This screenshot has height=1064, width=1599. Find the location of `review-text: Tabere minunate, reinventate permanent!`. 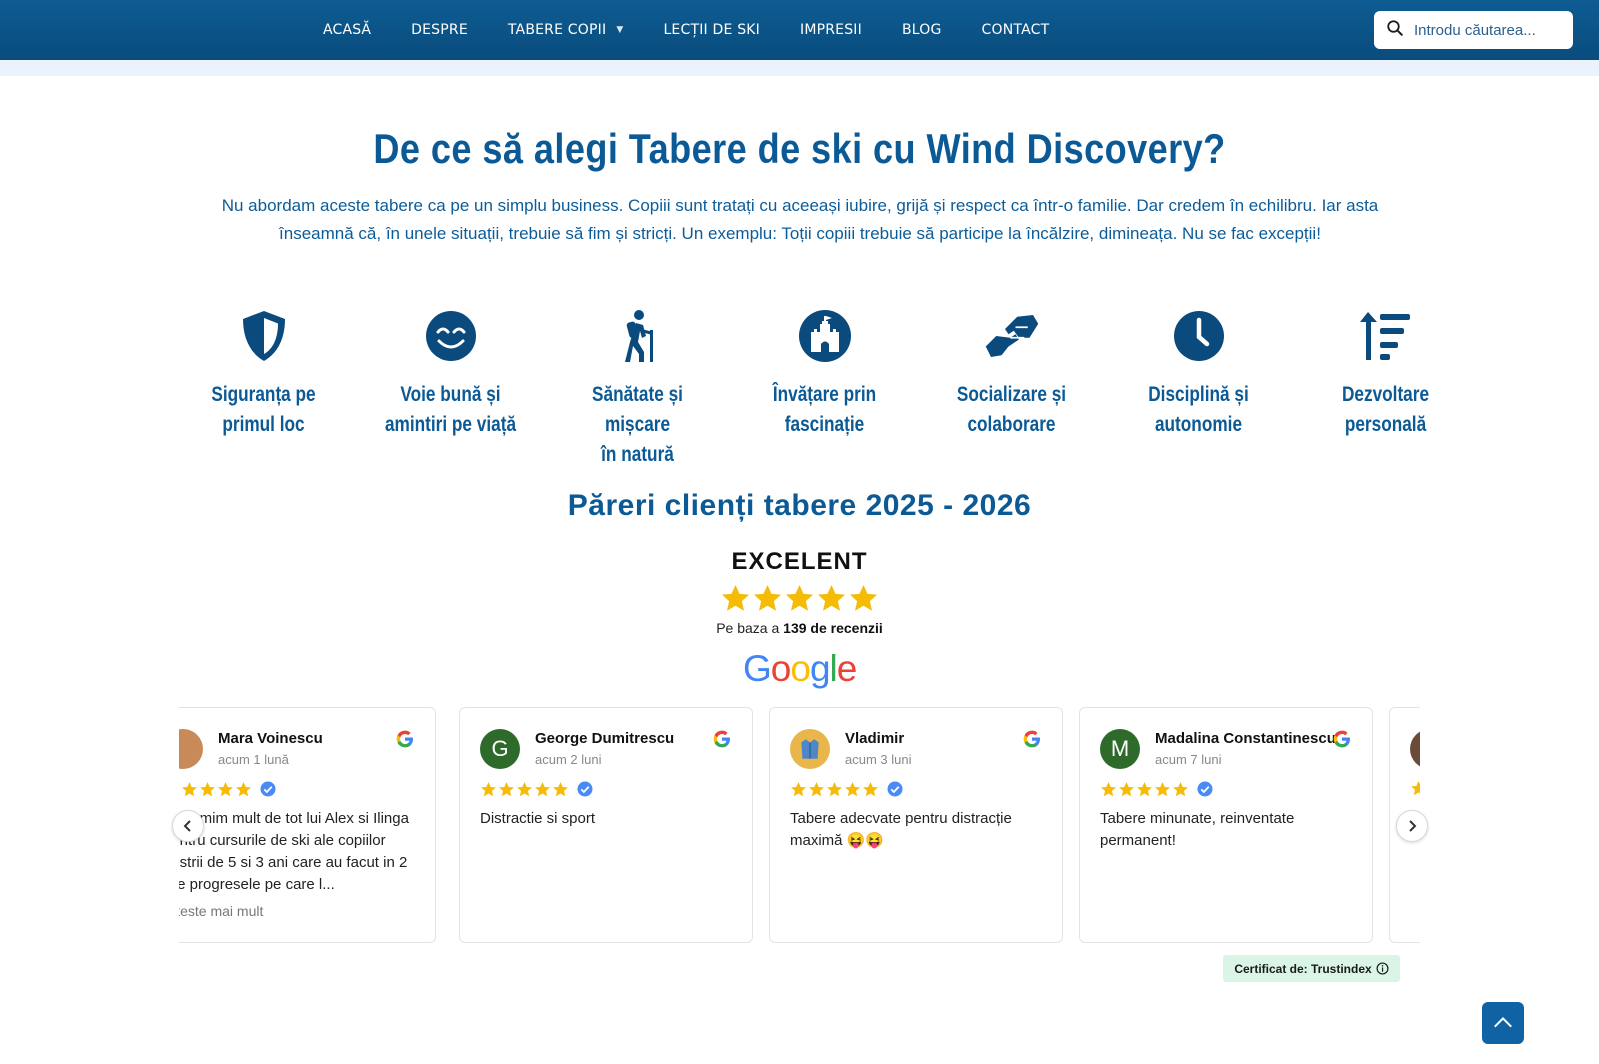

review-text: Tabere minunate, reinventate permanent! is located at coordinates (1197, 829).